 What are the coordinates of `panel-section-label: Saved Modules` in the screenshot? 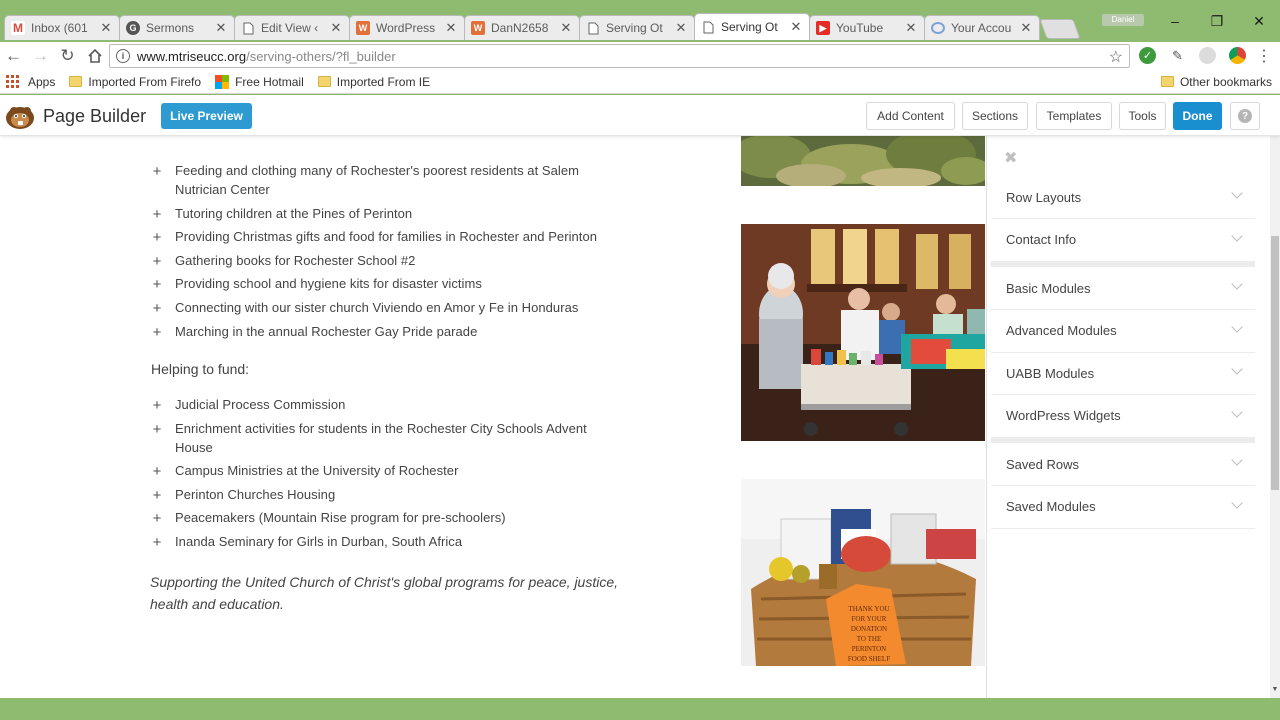 It's located at (1051, 506).